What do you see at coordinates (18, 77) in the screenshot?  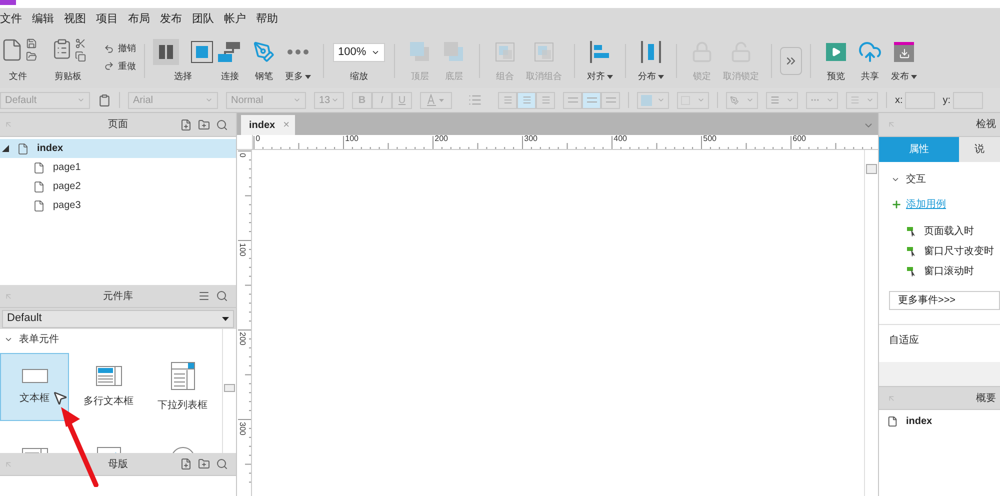 I see `tool-label: 文件` at bounding box center [18, 77].